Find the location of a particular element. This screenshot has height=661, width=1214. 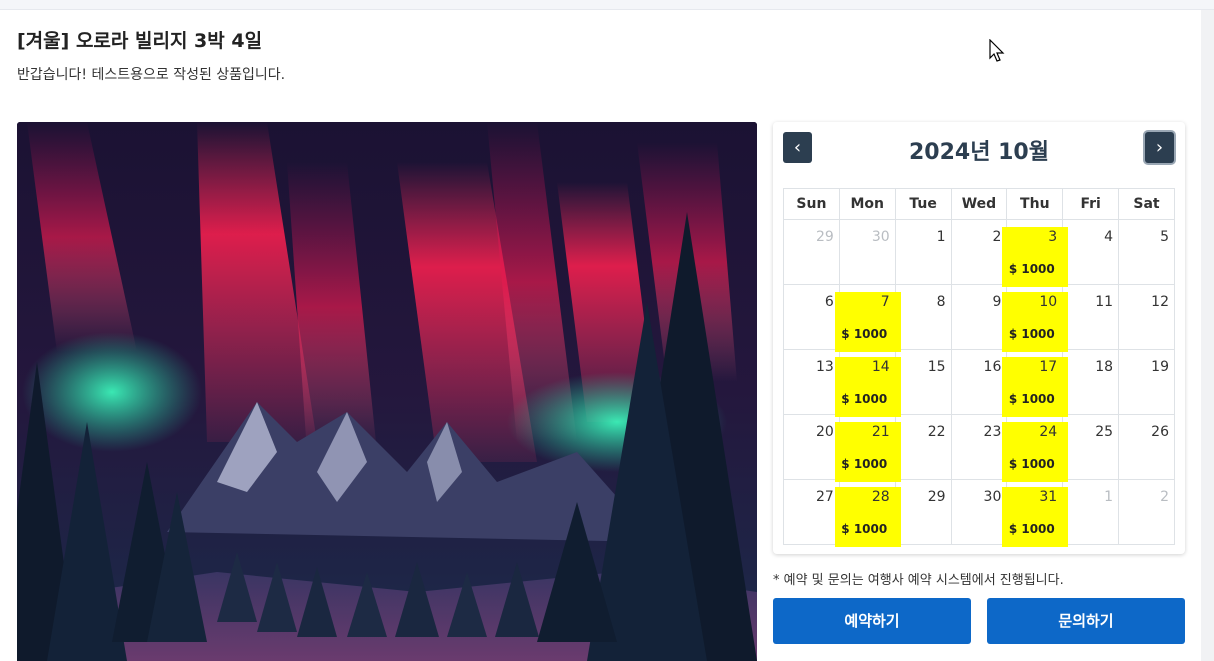

calendar-day-cell: 5 is located at coordinates (1146, 252).